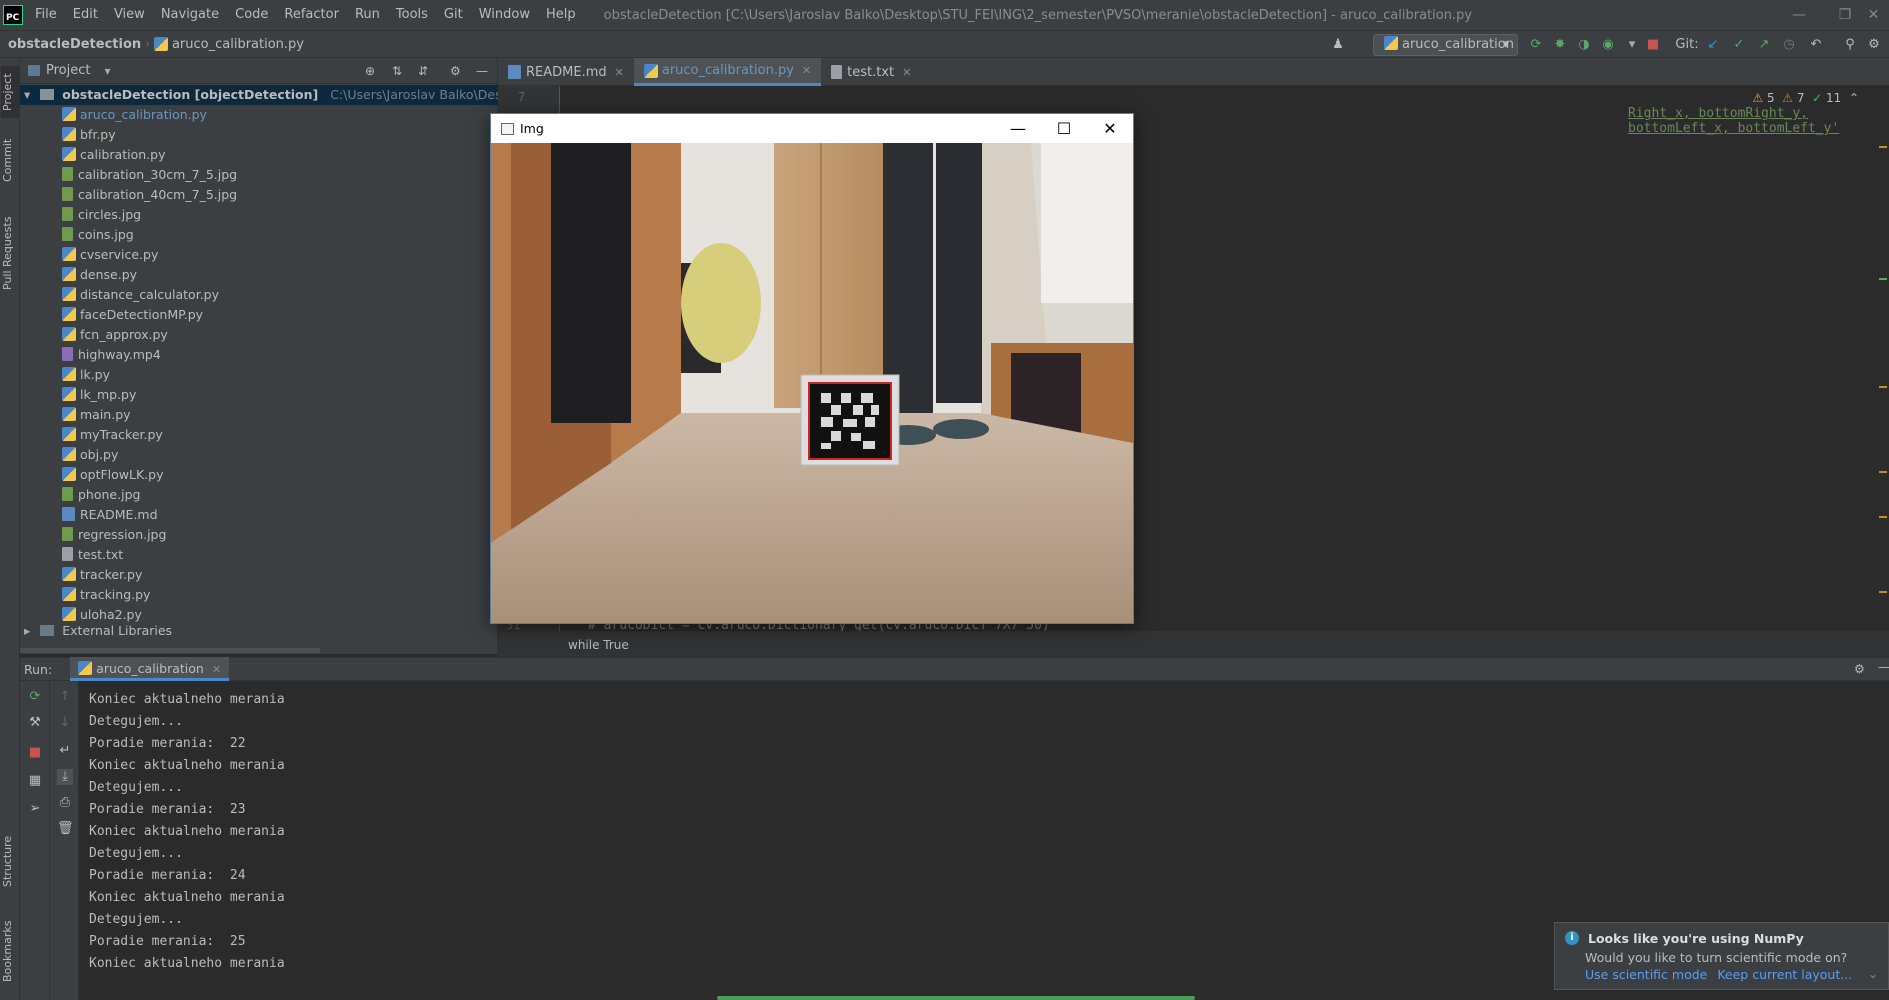 The width and height of the screenshot is (1889, 1000). What do you see at coordinates (251, 15) in the screenshot?
I see `menu-code: Code` at bounding box center [251, 15].